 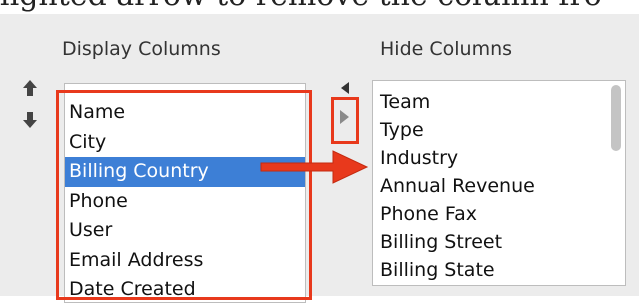 What do you see at coordinates (499, 242) in the screenshot?
I see `hide-column-item: Billing Street` at bounding box center [499, 242].